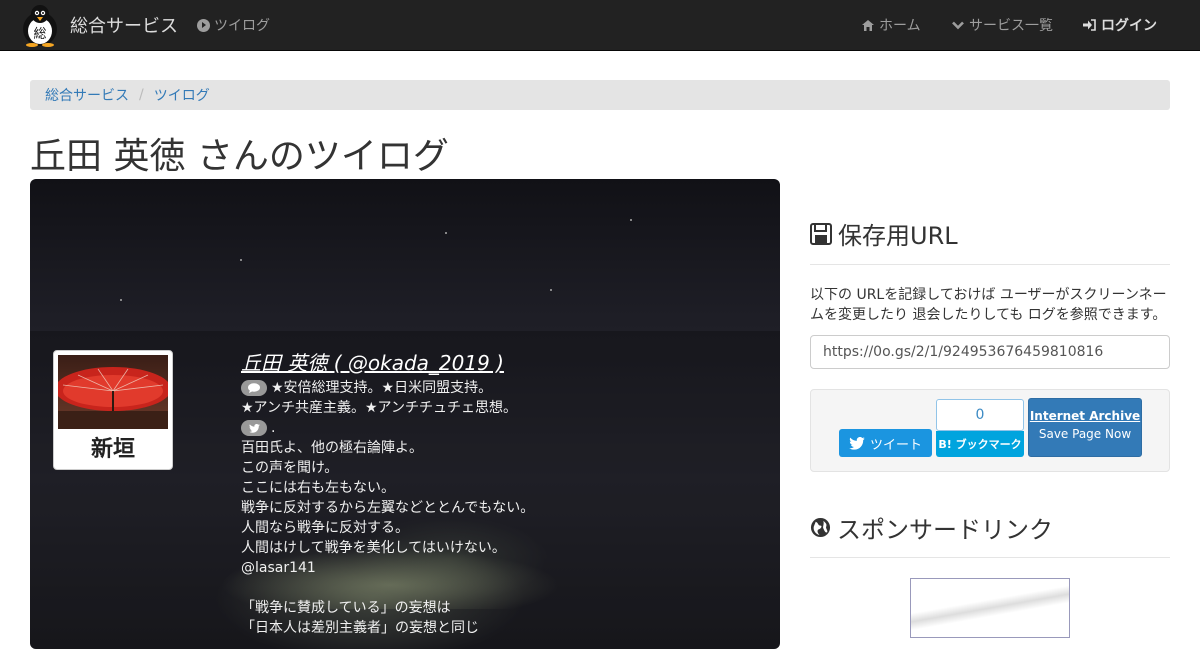 Image resolution: width=1200 pixels, height=649 pixels. I want to click on bio-line: 「日本人は差別主義者」の妄想と同じ, so click(360, 628).